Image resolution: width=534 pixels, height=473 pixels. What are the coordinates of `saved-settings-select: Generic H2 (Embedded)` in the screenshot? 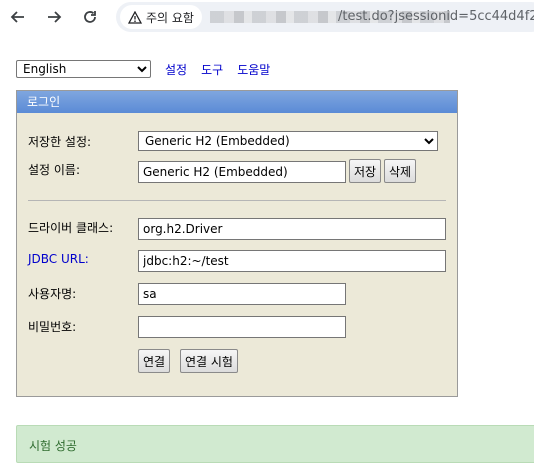 It's located at (288, 141).